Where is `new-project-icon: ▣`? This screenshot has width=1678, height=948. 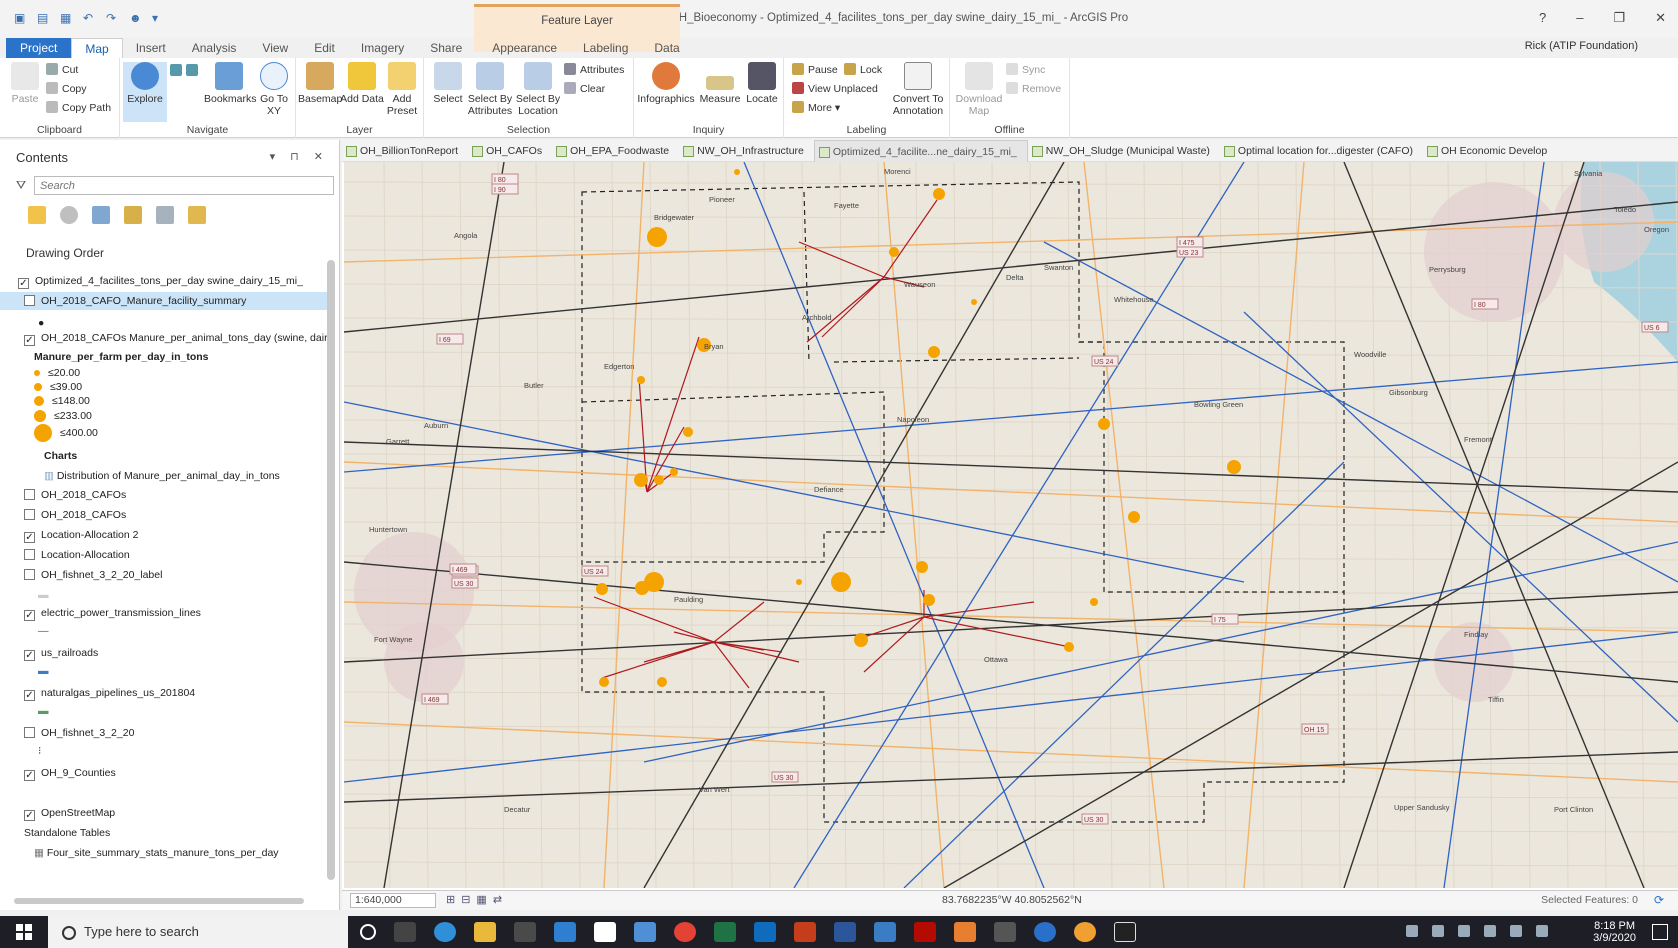 new-project-icon: ▣ is located at coordinates (21, 18).